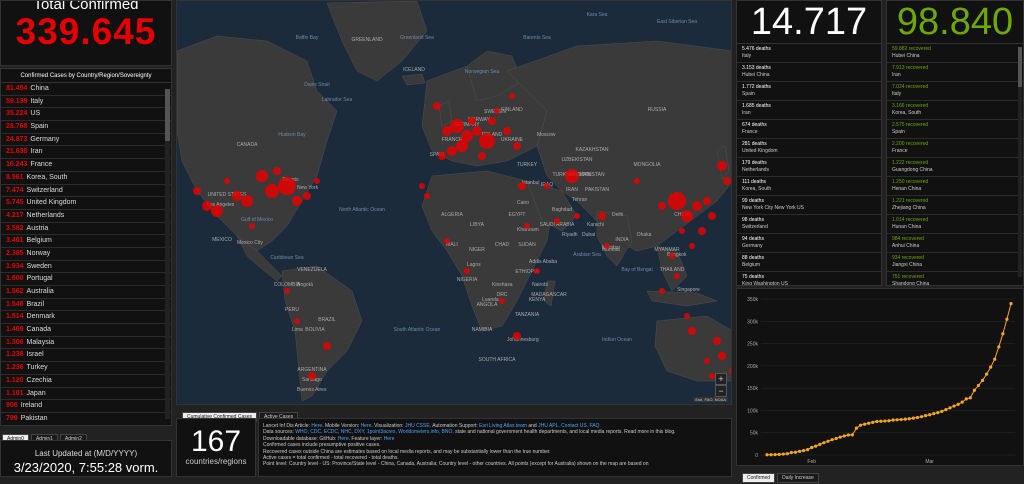 This screenshot has width=1024, height=484. Describe the element at coordinates (548, 426) in the screenshot. I see `jhu-apl-link: JHU APL` at that location.